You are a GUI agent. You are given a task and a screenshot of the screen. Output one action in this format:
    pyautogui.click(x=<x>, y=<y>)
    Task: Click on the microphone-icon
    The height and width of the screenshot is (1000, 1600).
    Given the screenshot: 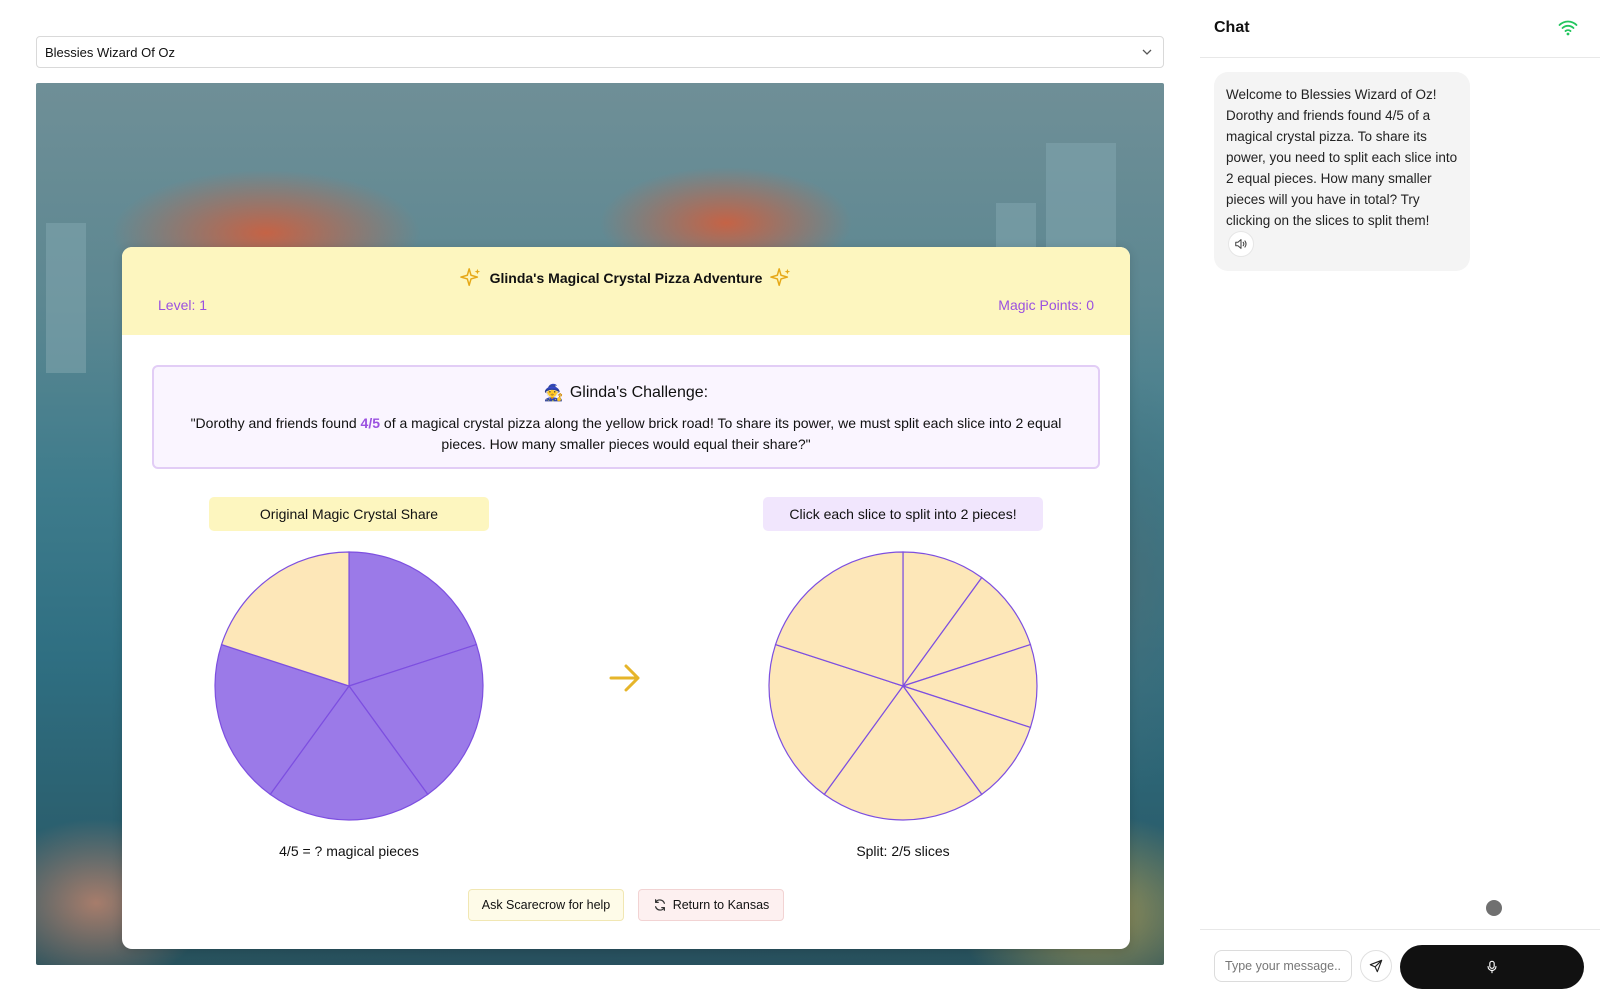 What is the action you would take?
    pyautogui.click(x=1492, y=967)
    